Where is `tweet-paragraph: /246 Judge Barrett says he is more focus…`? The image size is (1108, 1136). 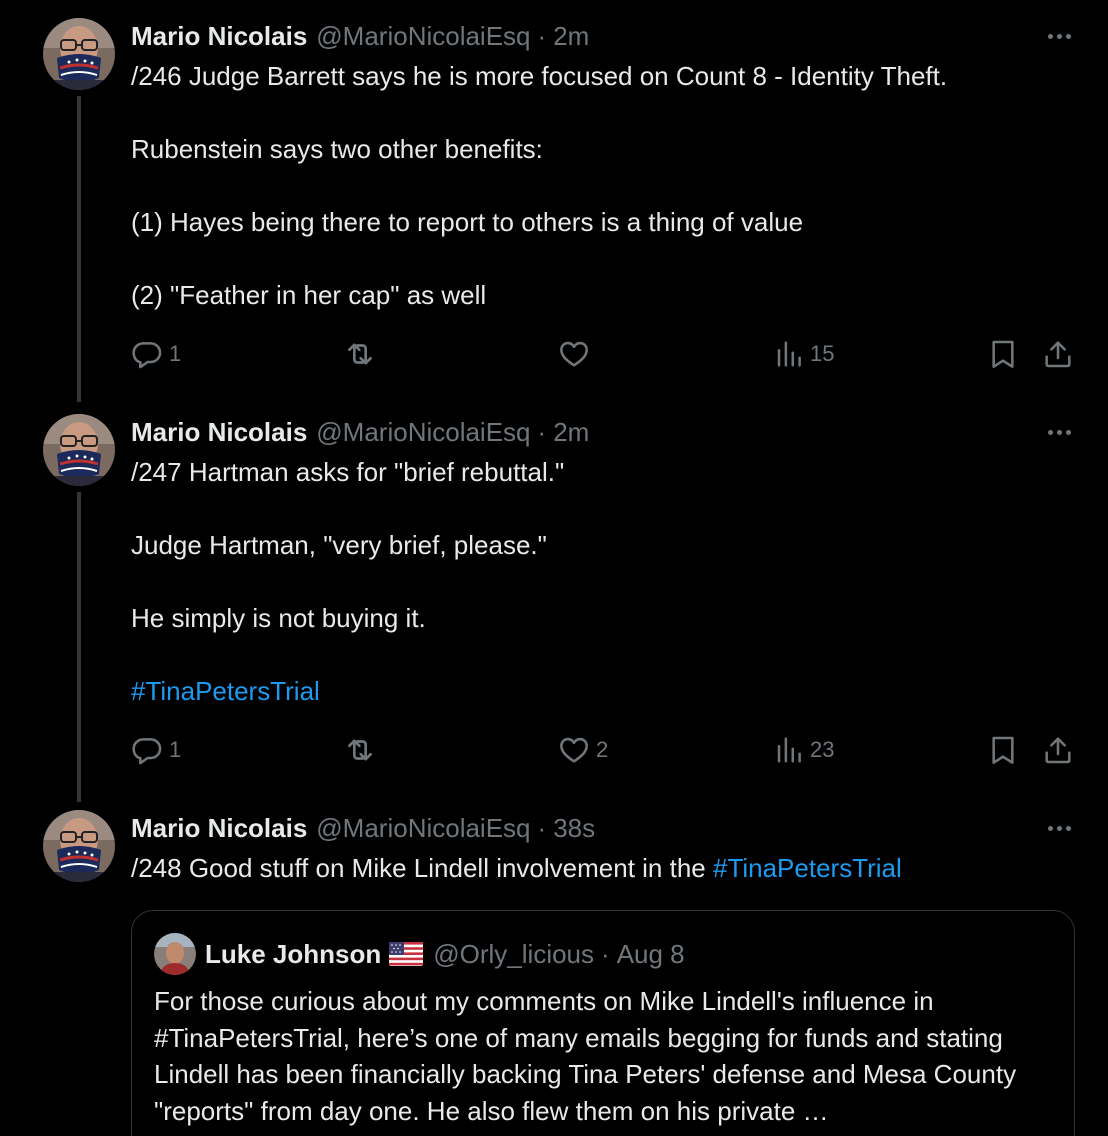 tweet-paragraph: /246 Judge Barrett says he is more focus… is located at coordinates (539, 76).